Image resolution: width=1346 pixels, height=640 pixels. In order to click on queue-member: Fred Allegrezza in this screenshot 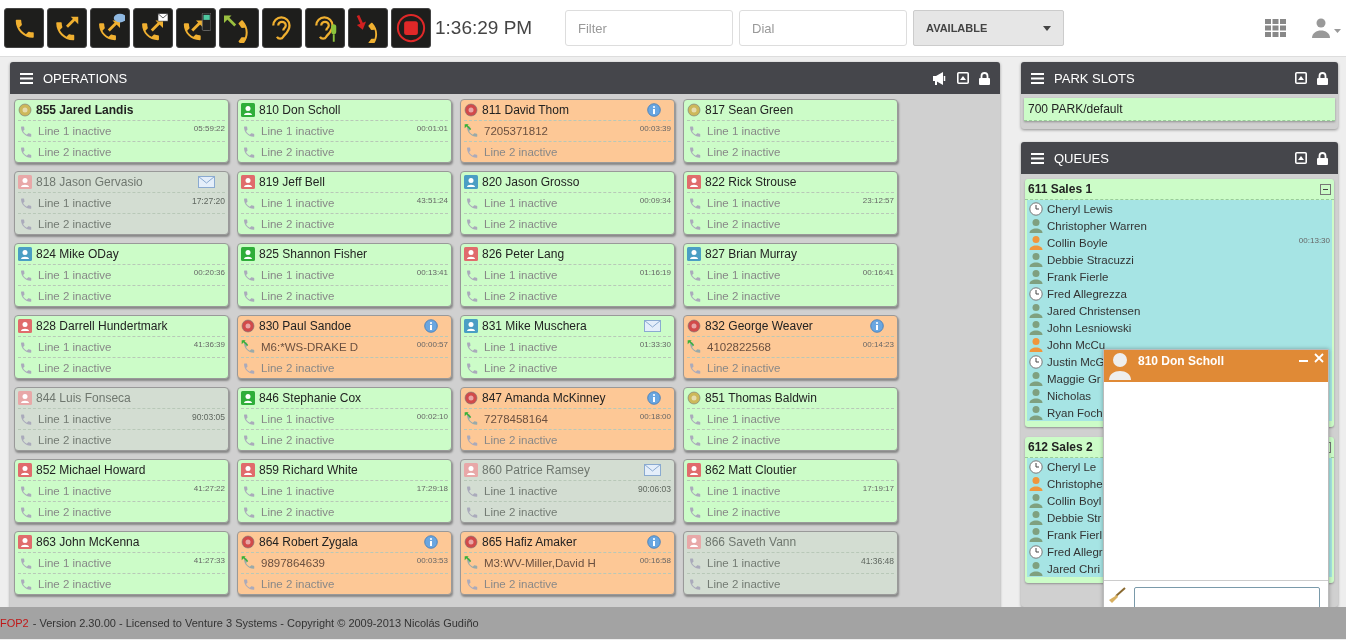, I will do `click(1087, 293)`.